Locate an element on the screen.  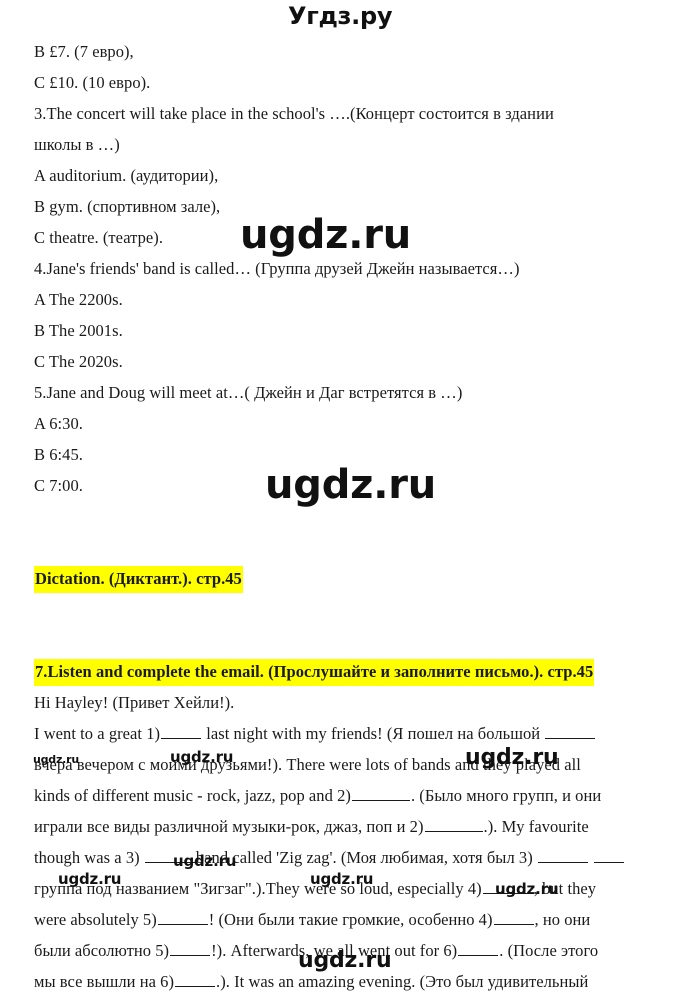
answer-line: C theatre. (театре). is located at coordinates (98, 237).